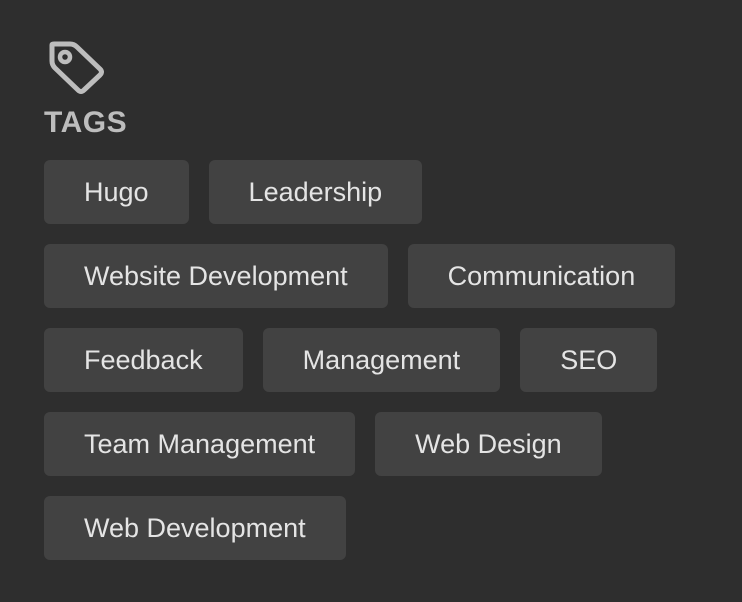 The width and height of the screenshot is (742, 602). I want to click on tag-web-development: Web Development, so click(195, 528).